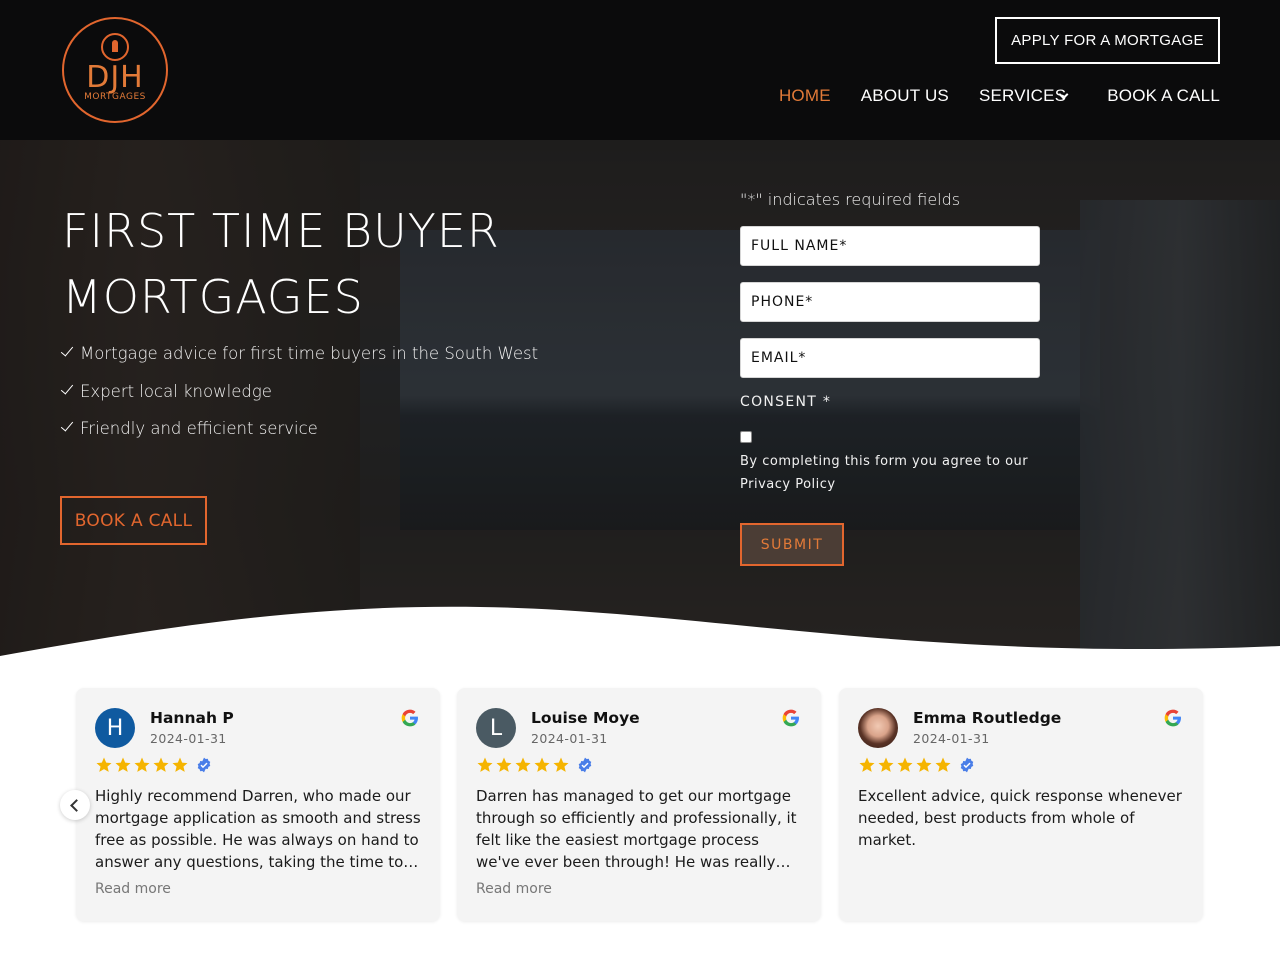  I want to click on full-name-input: FULL NAME*, so click(890, 246).